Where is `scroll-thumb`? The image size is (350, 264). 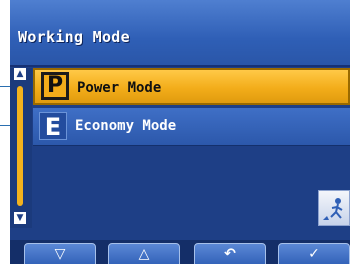
scroll-thumb is located at coordinates (20, 146).